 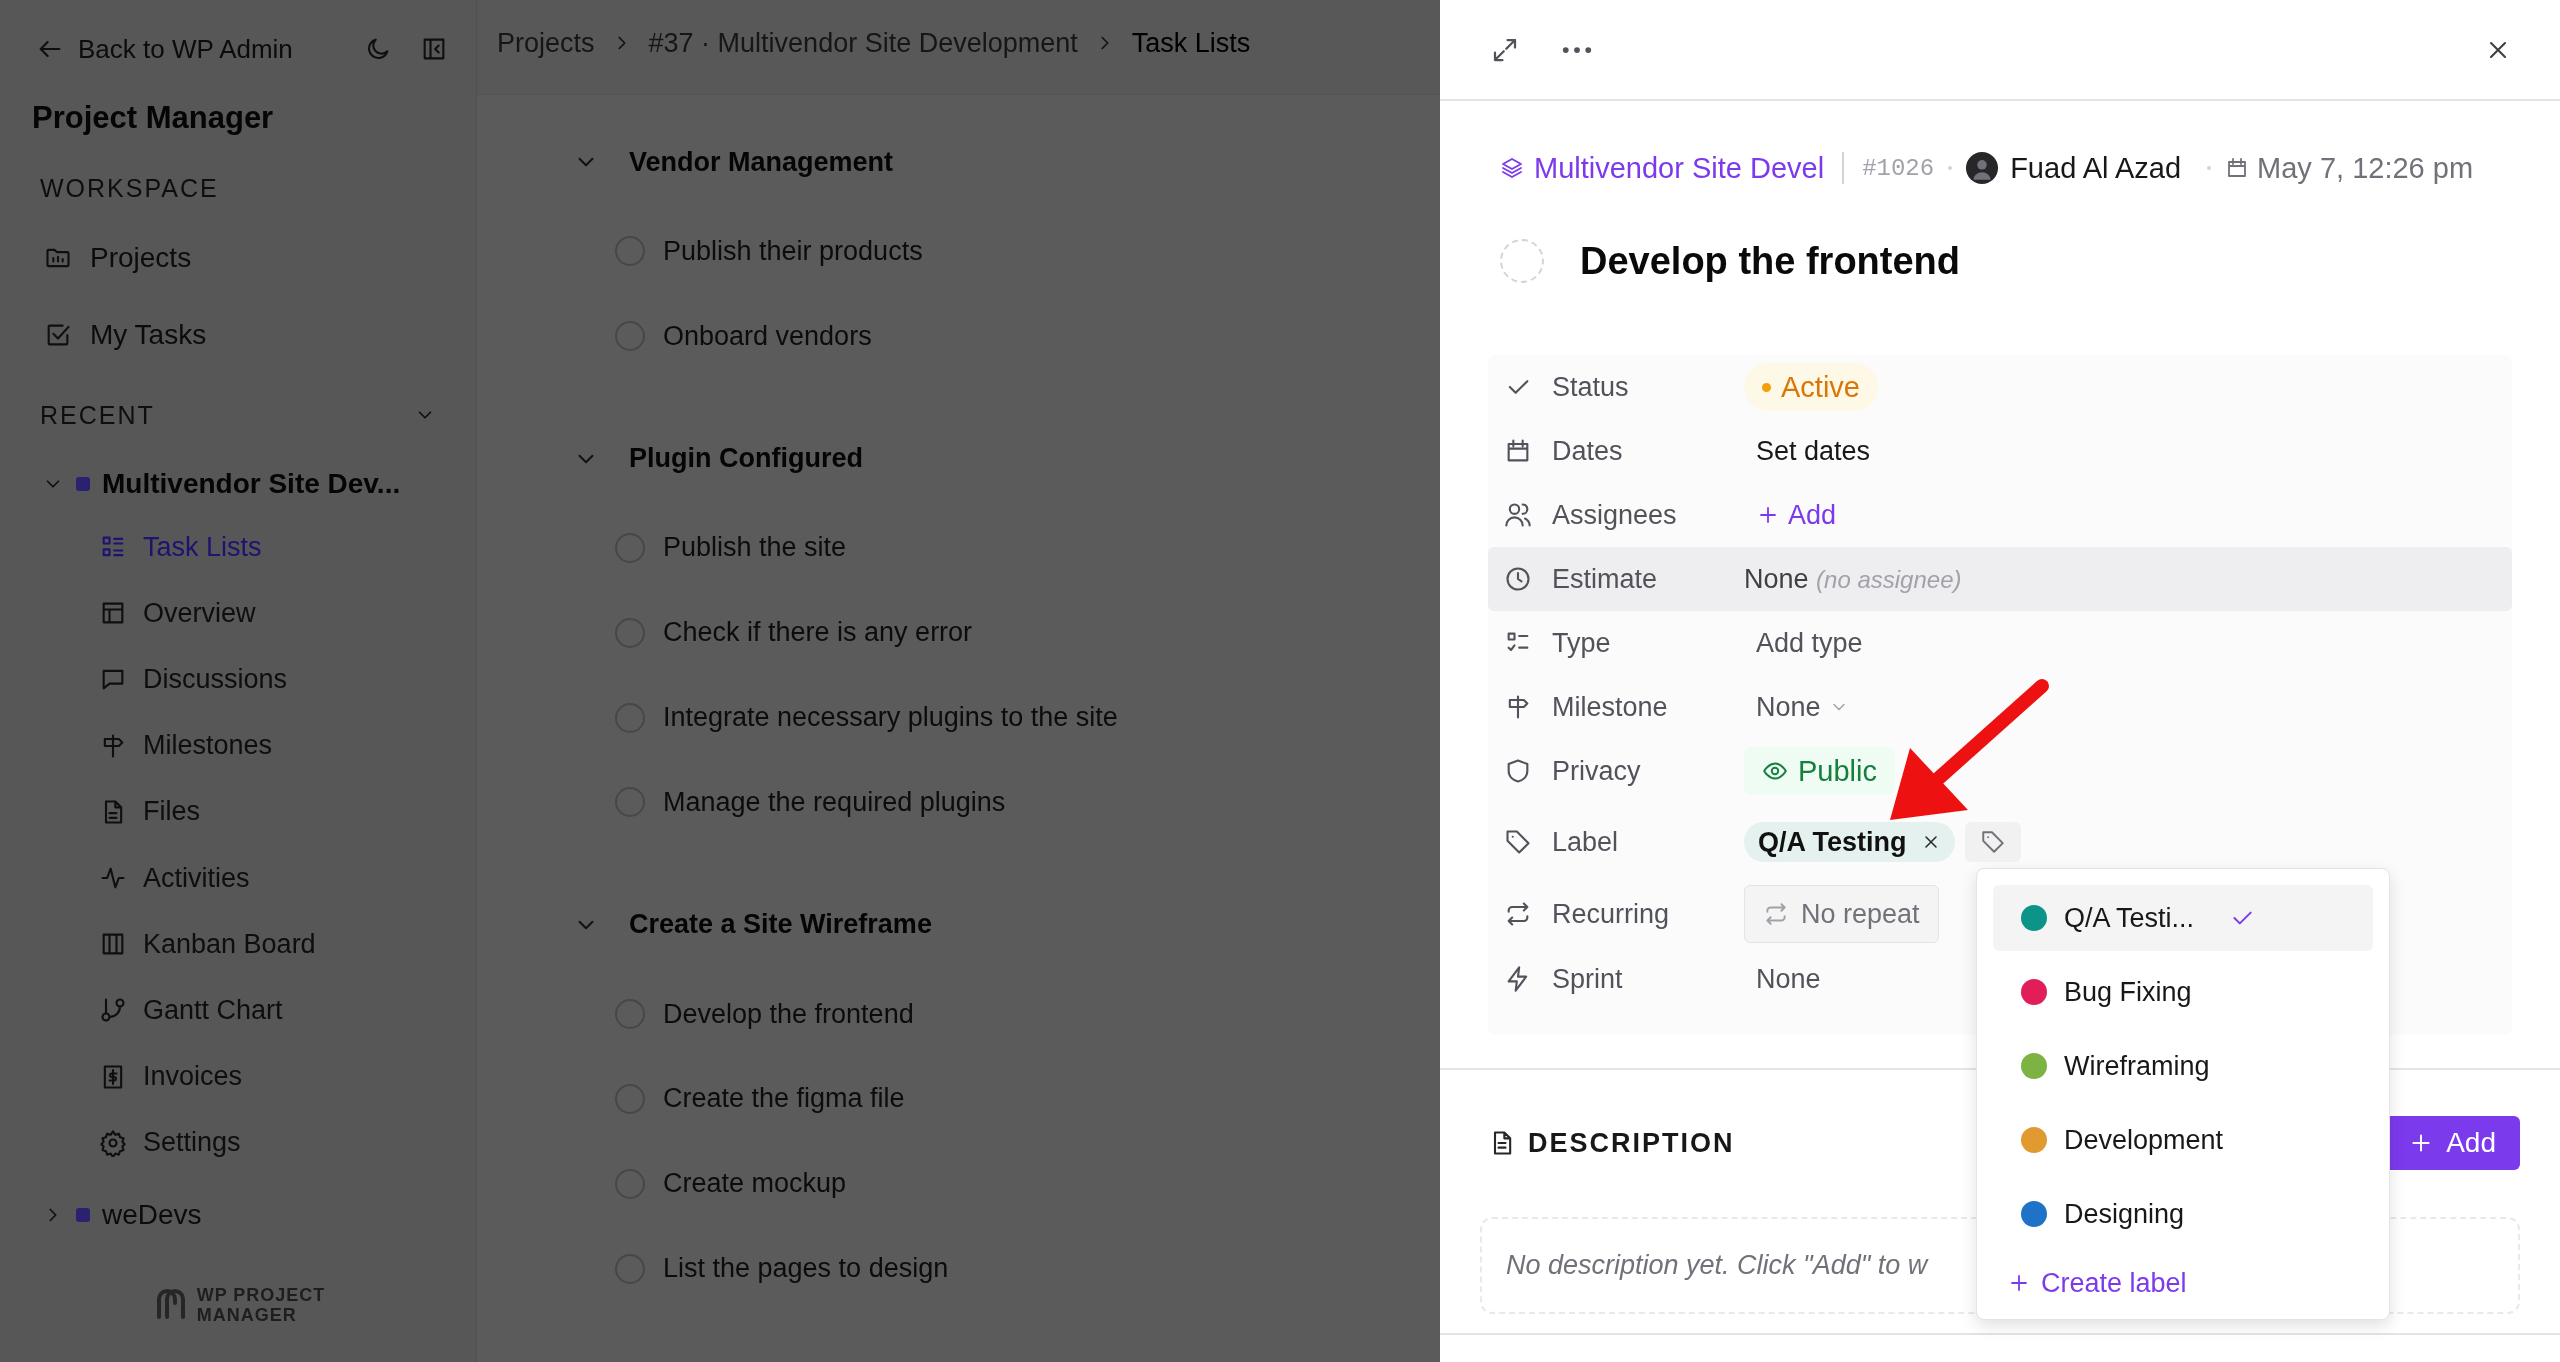 I want to click on sidebar-item: Kanban Board, so click(x=238, y=944).